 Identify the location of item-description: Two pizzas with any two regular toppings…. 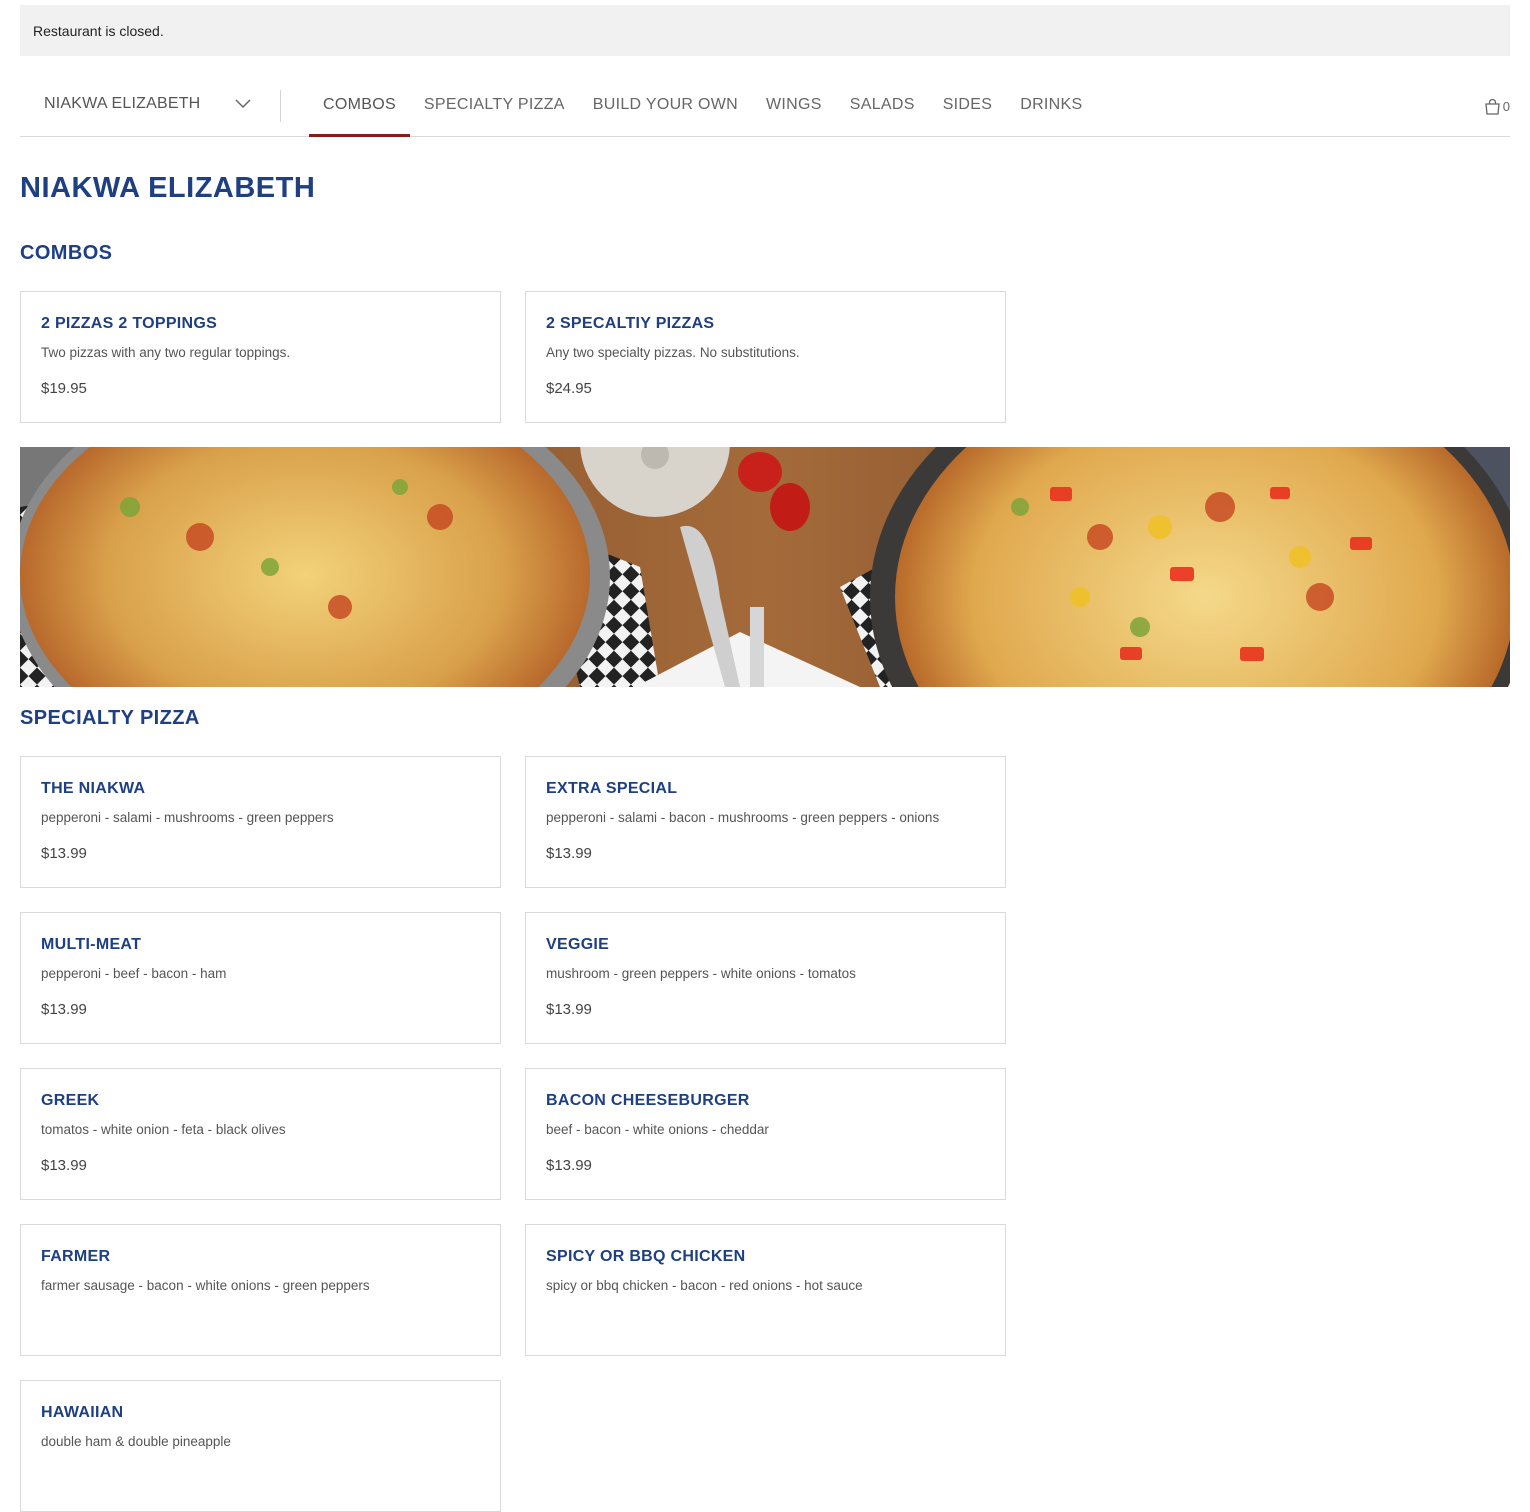
(166, 352).